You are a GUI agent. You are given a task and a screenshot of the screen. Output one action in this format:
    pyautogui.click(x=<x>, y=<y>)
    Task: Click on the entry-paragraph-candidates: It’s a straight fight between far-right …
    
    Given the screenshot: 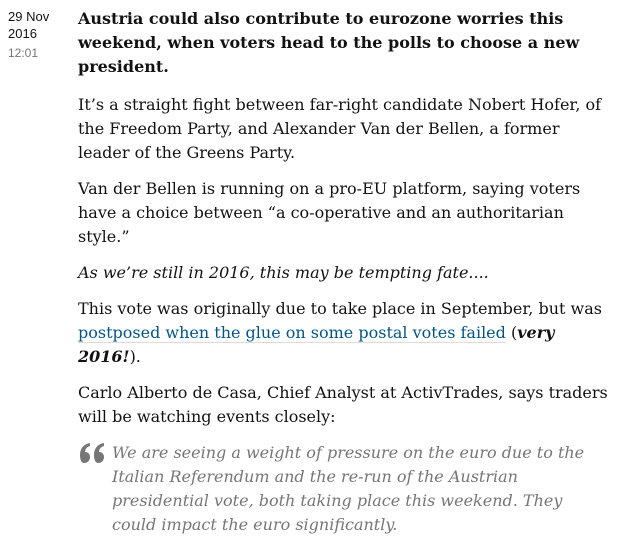 What is the action you would take?
    pyautogui.click(x=340, y=128)
    